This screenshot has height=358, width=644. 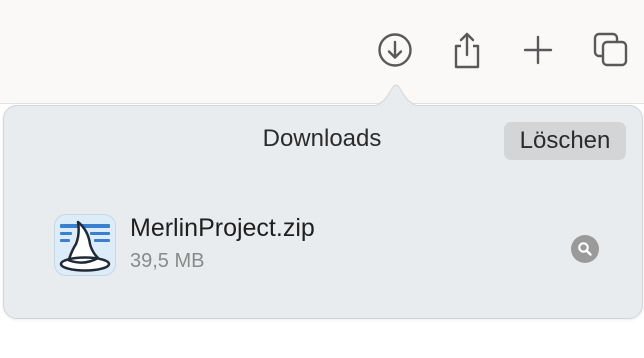 I want to click on downloads-button, so click(x=395, y=50).